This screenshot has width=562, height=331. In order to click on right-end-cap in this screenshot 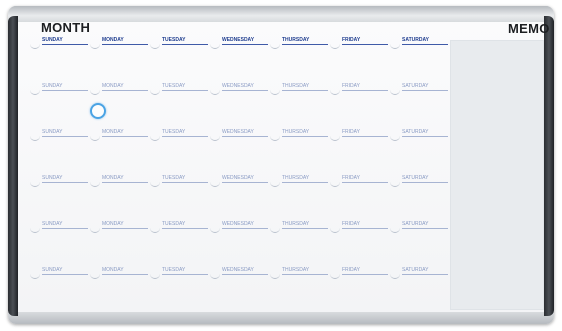, I will do `click(549, 166)`.